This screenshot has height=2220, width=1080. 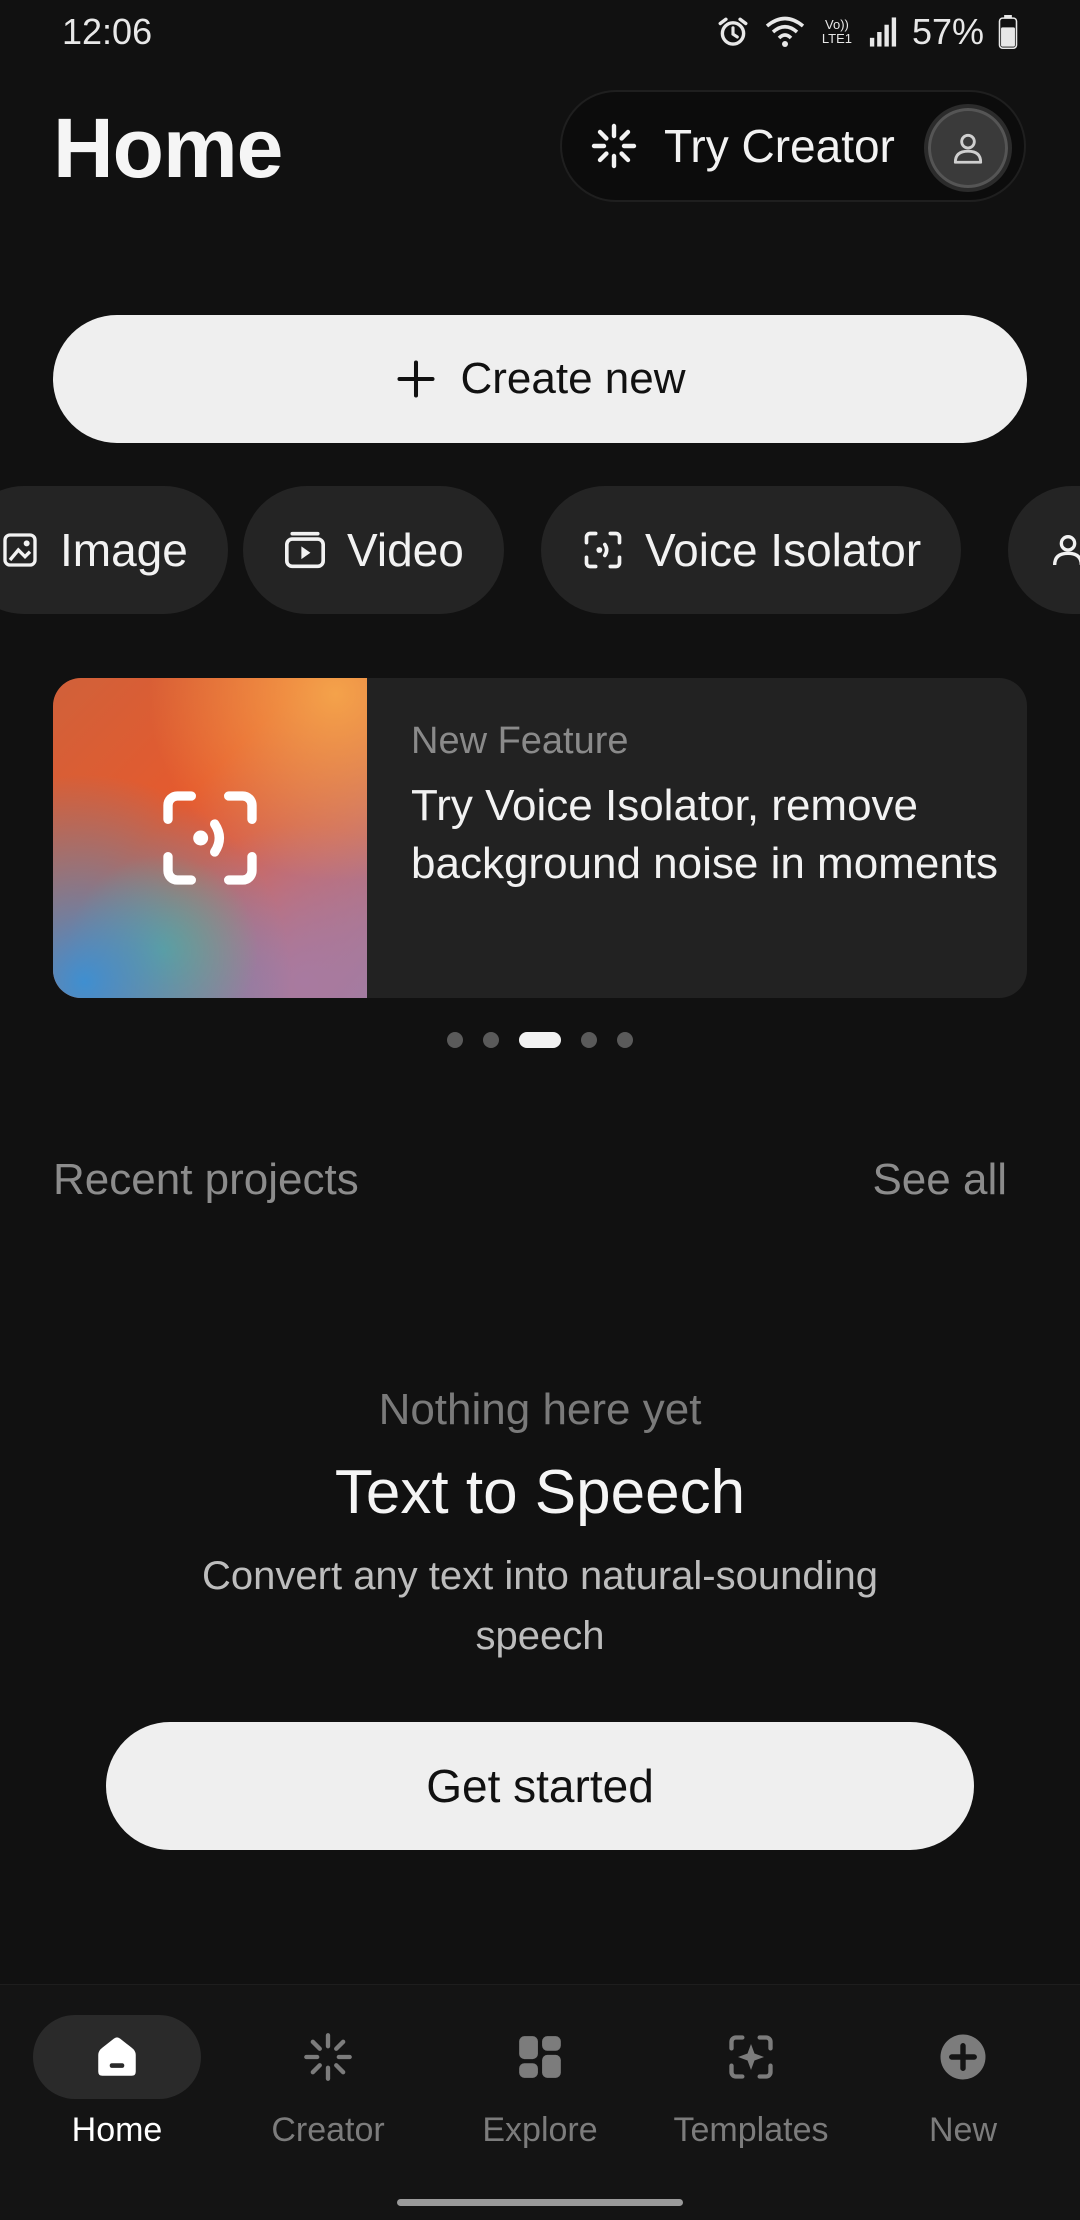 What do you see at coordinates (540, 1409) in the screenshot?
I see `empty-eyebrow: Nothing here yet` at bounding box center [540, 1409].